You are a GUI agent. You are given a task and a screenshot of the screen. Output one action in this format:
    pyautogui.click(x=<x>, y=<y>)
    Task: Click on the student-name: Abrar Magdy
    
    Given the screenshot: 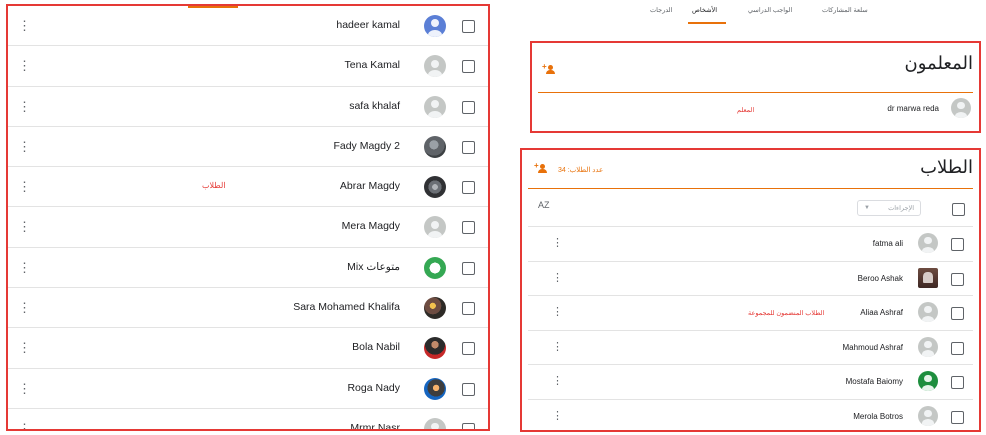 What is the action you would take?
    pyautogui.click(x=369, y=186)
    